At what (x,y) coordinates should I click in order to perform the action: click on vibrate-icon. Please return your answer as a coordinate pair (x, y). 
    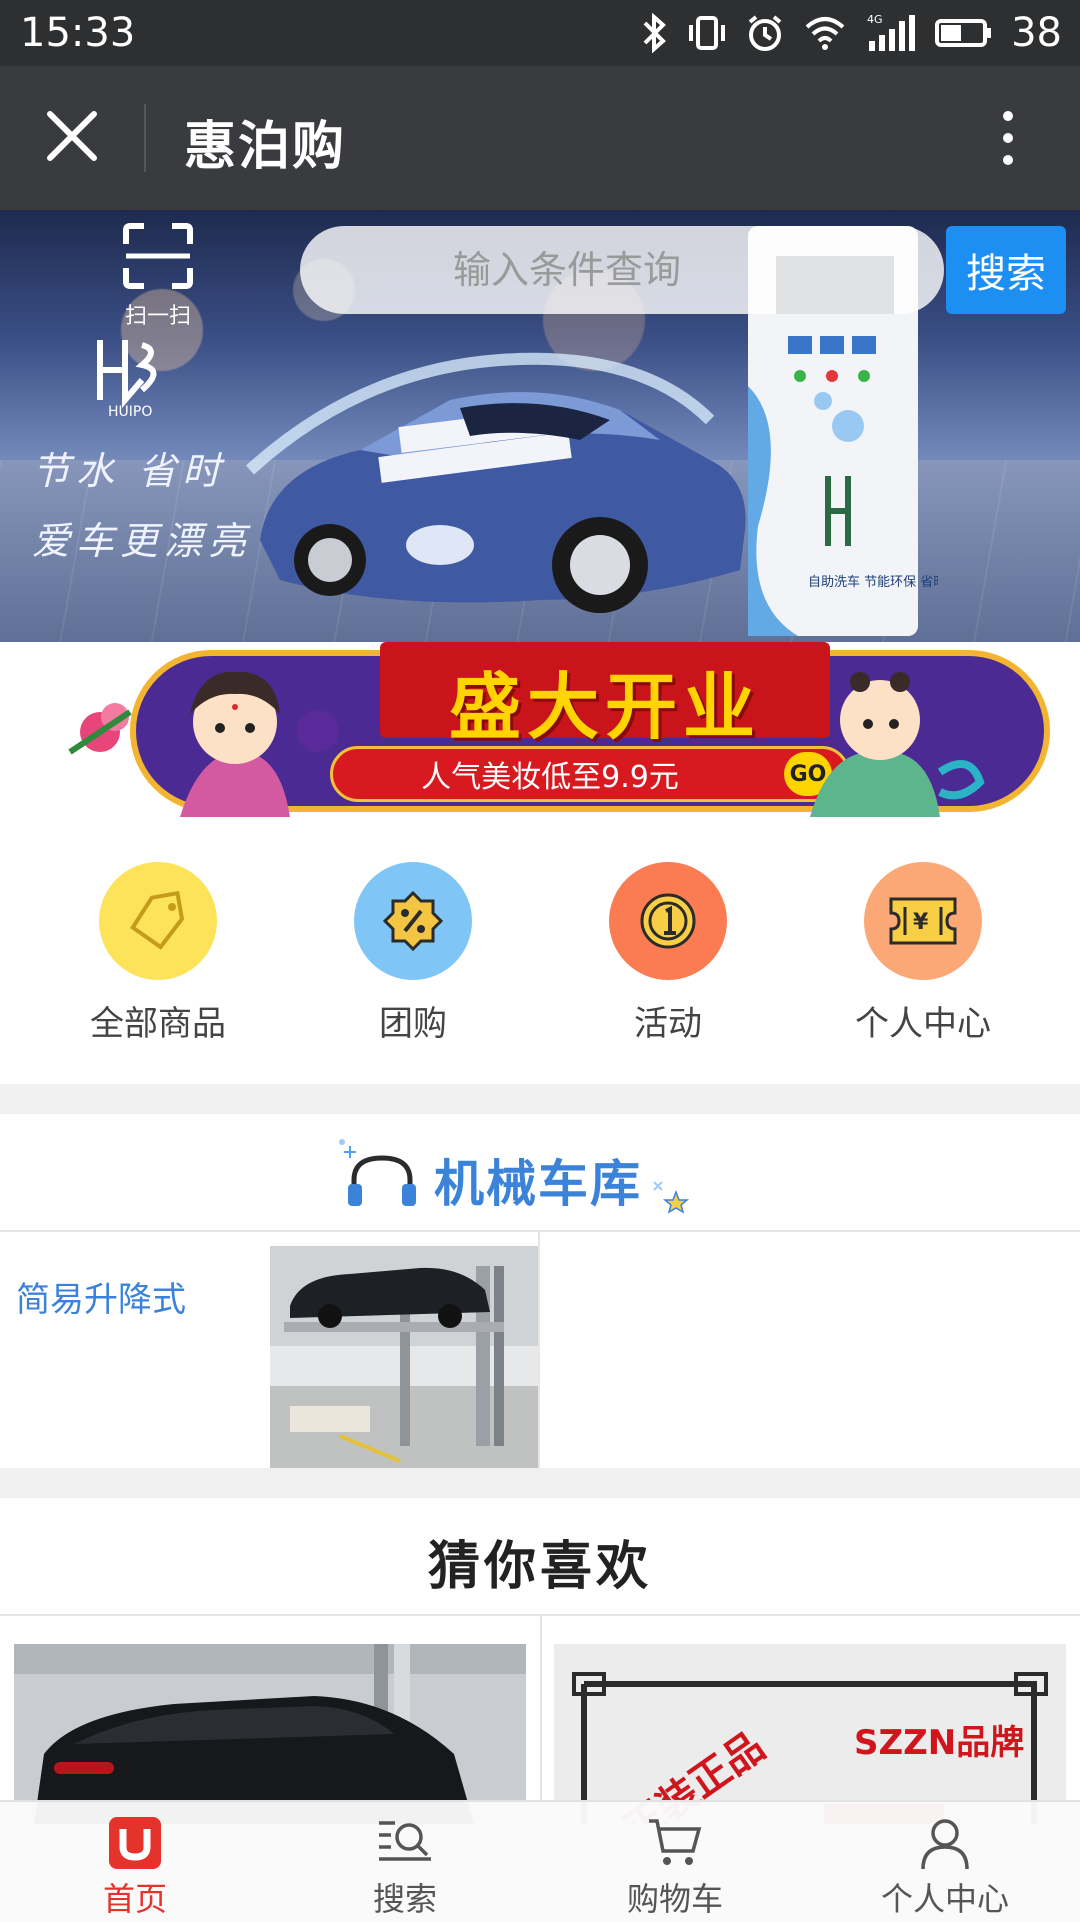
    Looking at the image, I should click on (707, 33).